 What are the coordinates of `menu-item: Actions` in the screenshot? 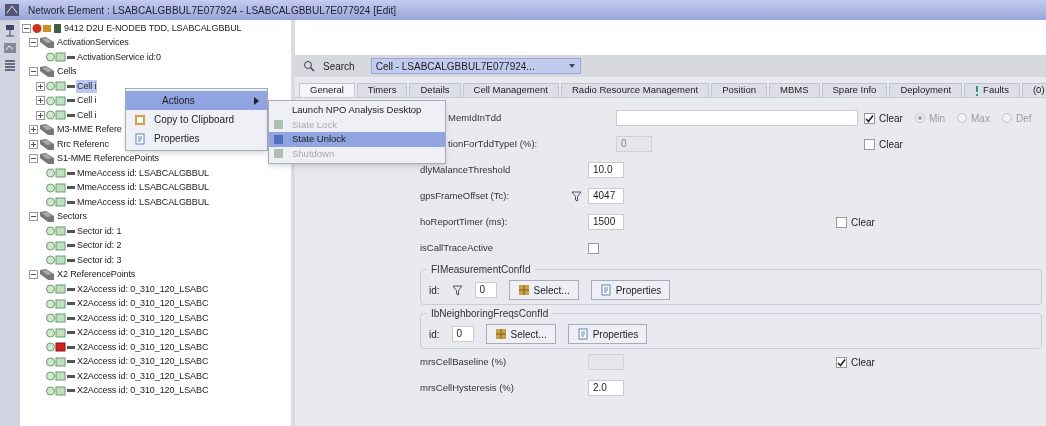 It's located at (196, 100).